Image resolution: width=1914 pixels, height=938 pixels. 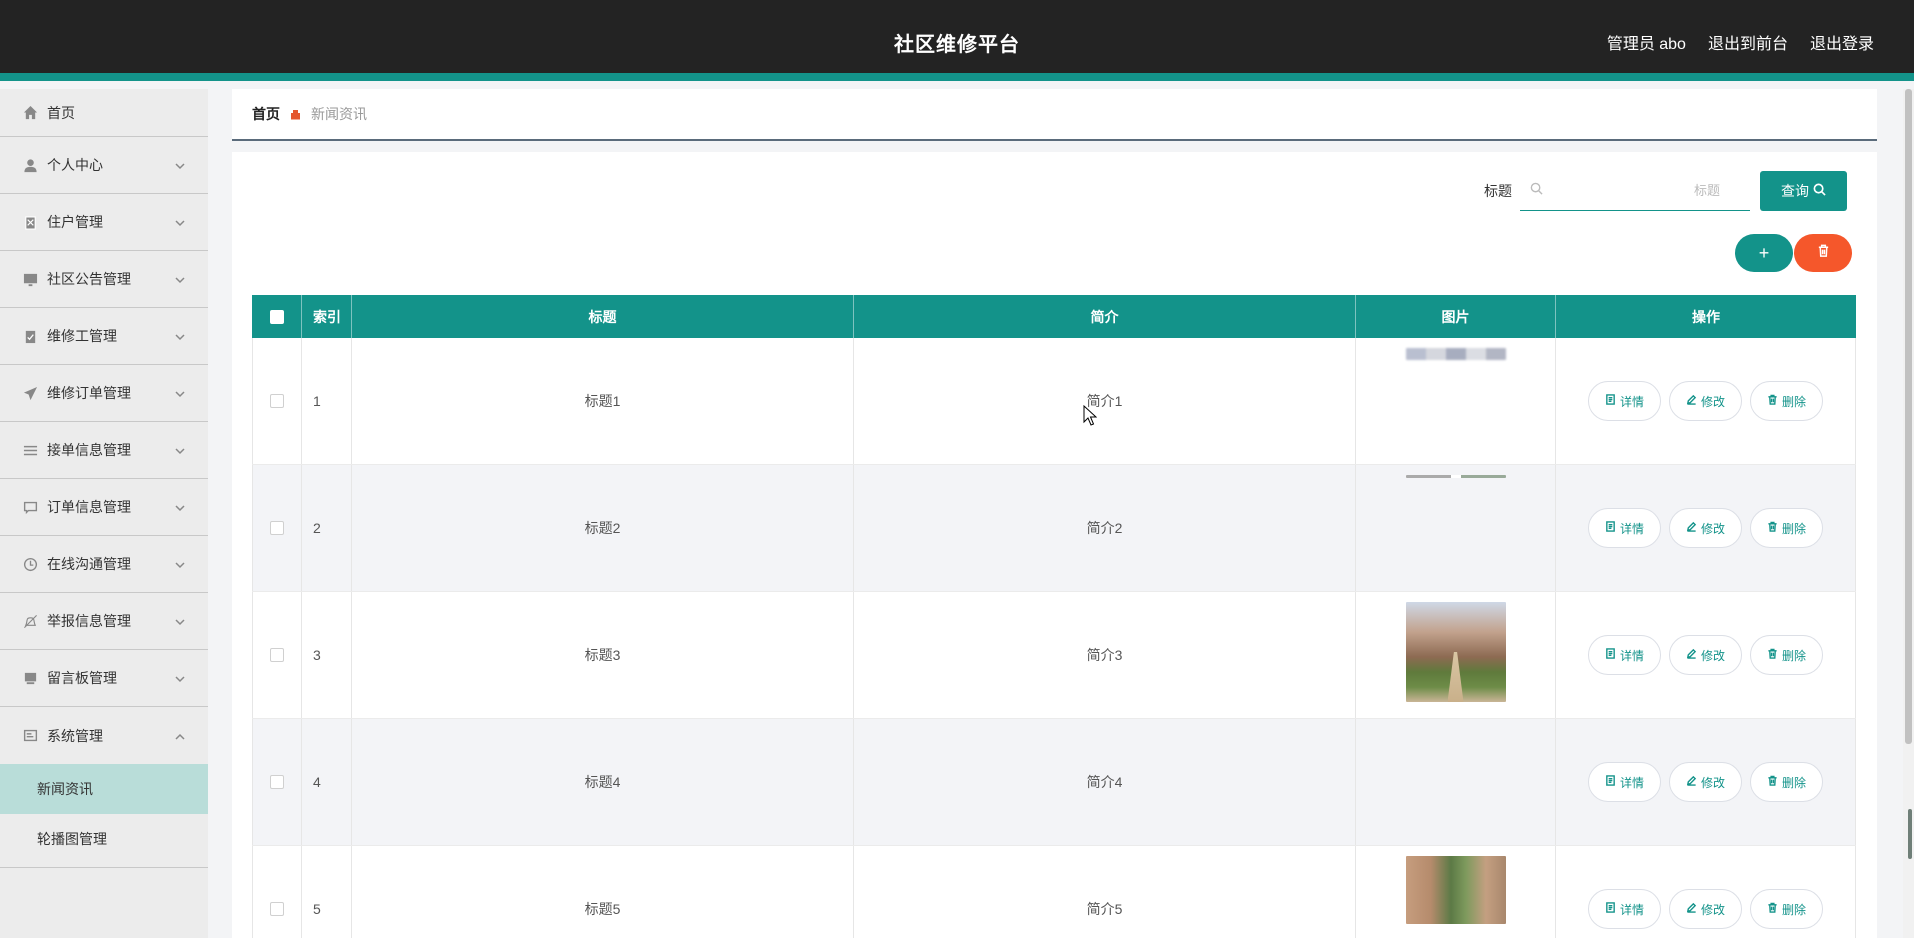 I want to click on batch-delete-button, so click(x=1823, y=253).